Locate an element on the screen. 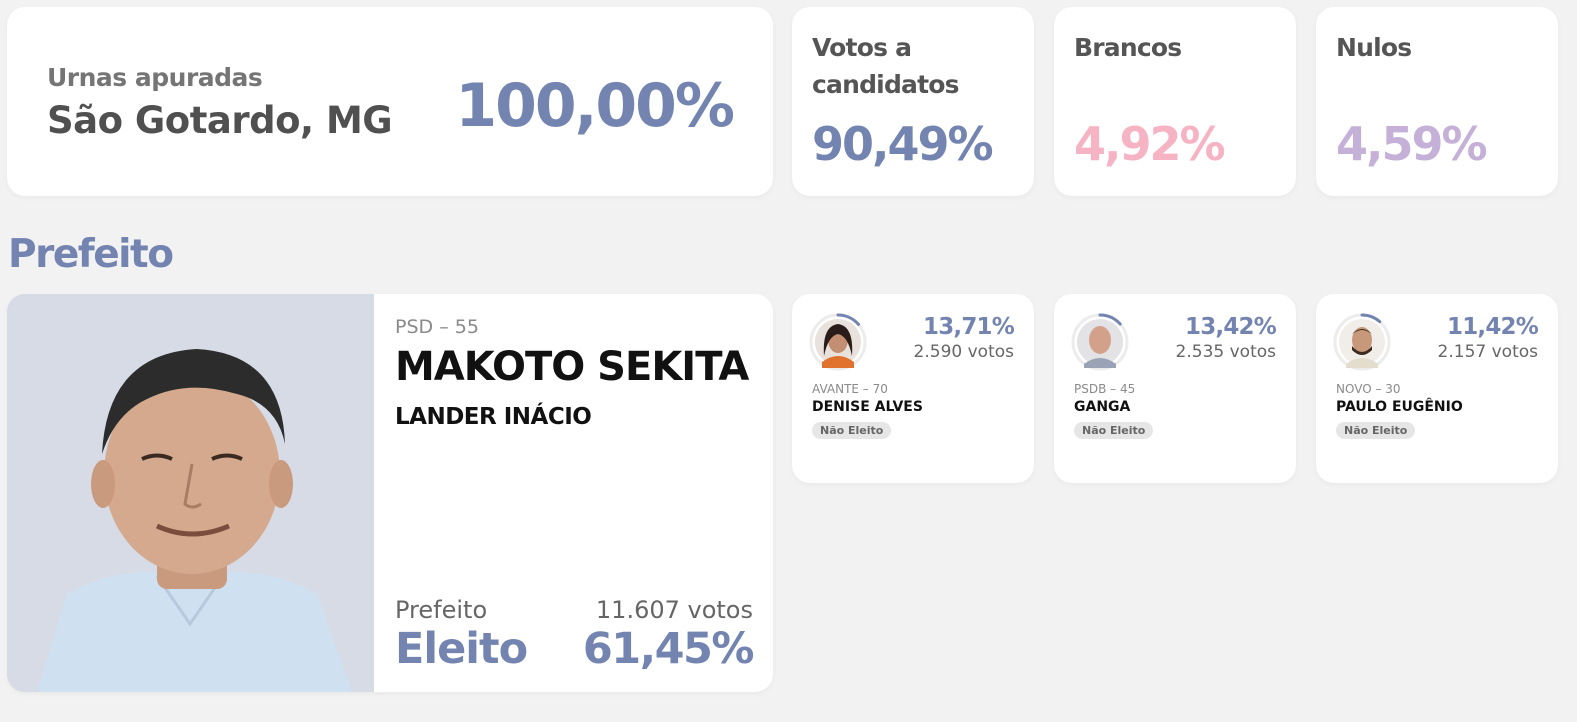 The width and height of the screenshot is (1577, 722). candidate-votes: 2.590 votos is located at coordinates (963, 352).